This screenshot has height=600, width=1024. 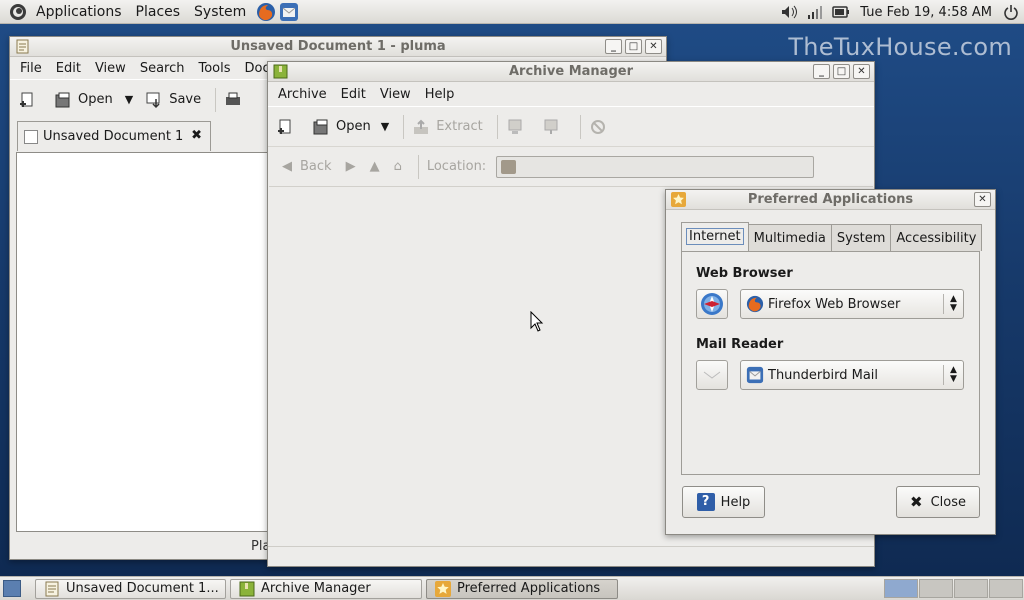 I want to click on tab-internet: Internet, so click(x=715, y=236).